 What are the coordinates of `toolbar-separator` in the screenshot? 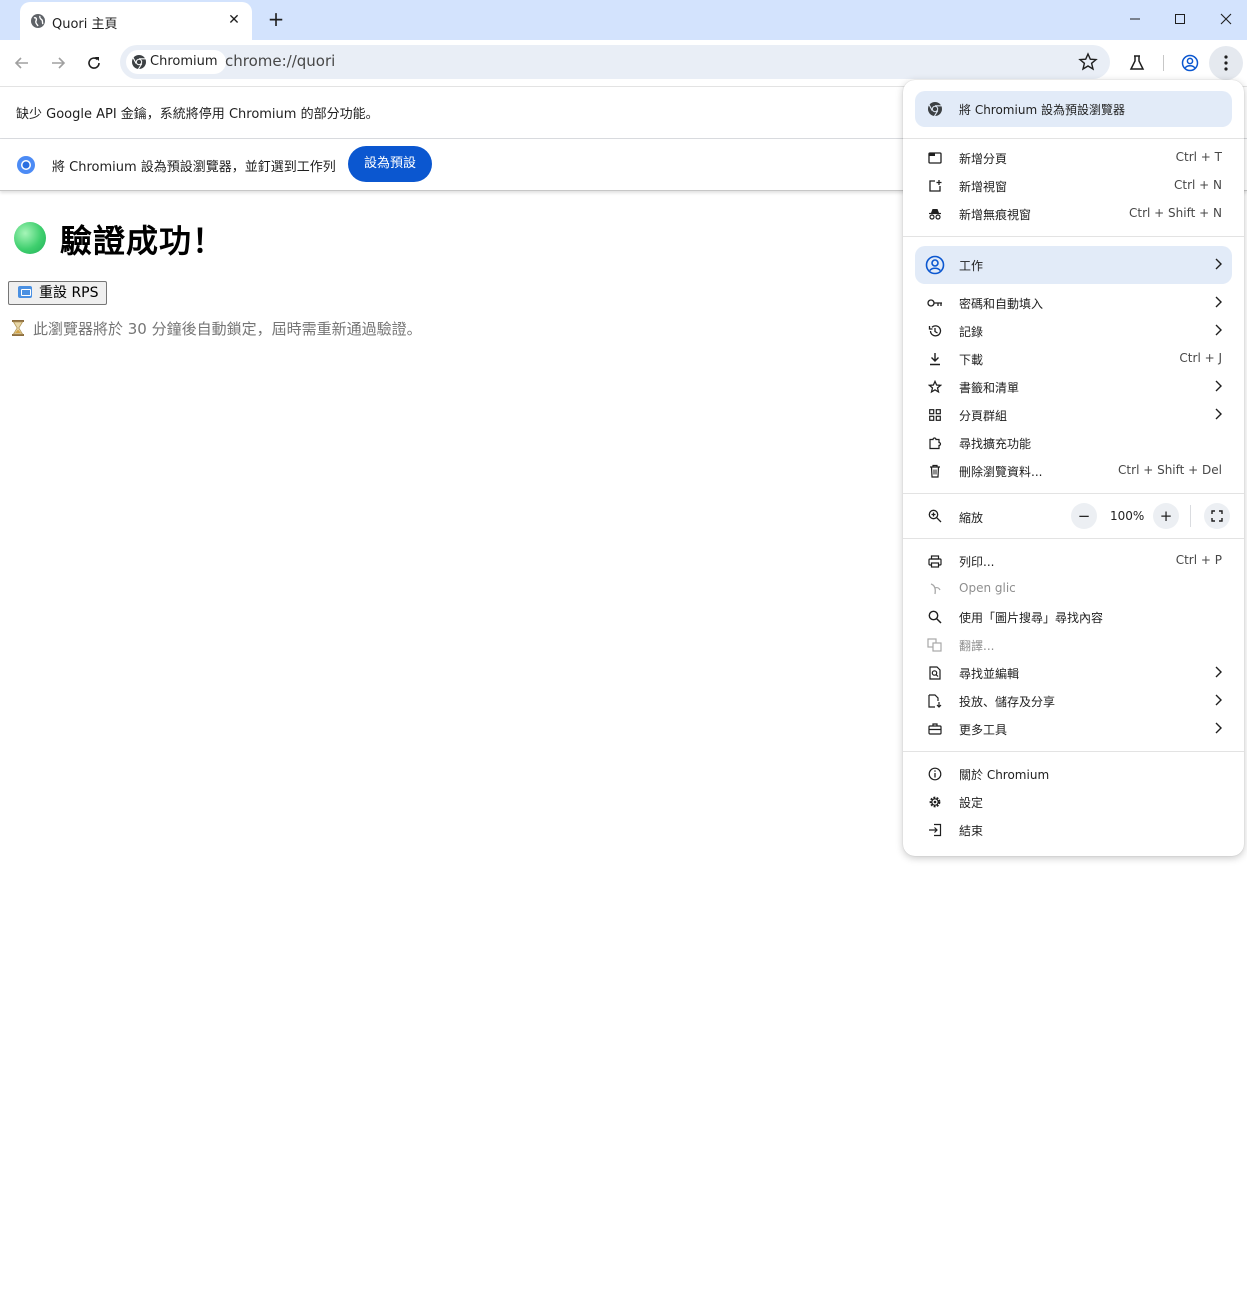 It's located at (1163, 63).